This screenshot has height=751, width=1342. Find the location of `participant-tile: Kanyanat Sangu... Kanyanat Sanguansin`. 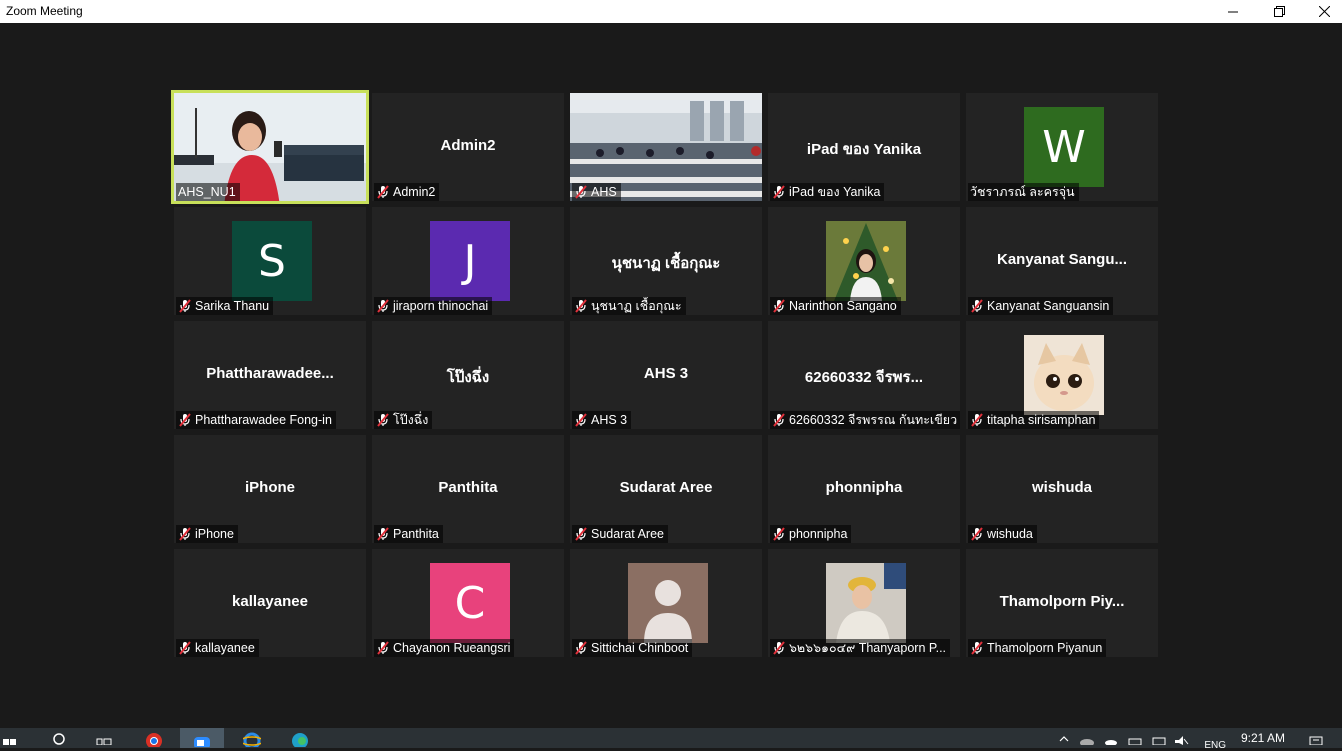

participant-tile: Kanyanat Sangu... Kanyanat Sanguansin is located at coordinates (1062, 261).